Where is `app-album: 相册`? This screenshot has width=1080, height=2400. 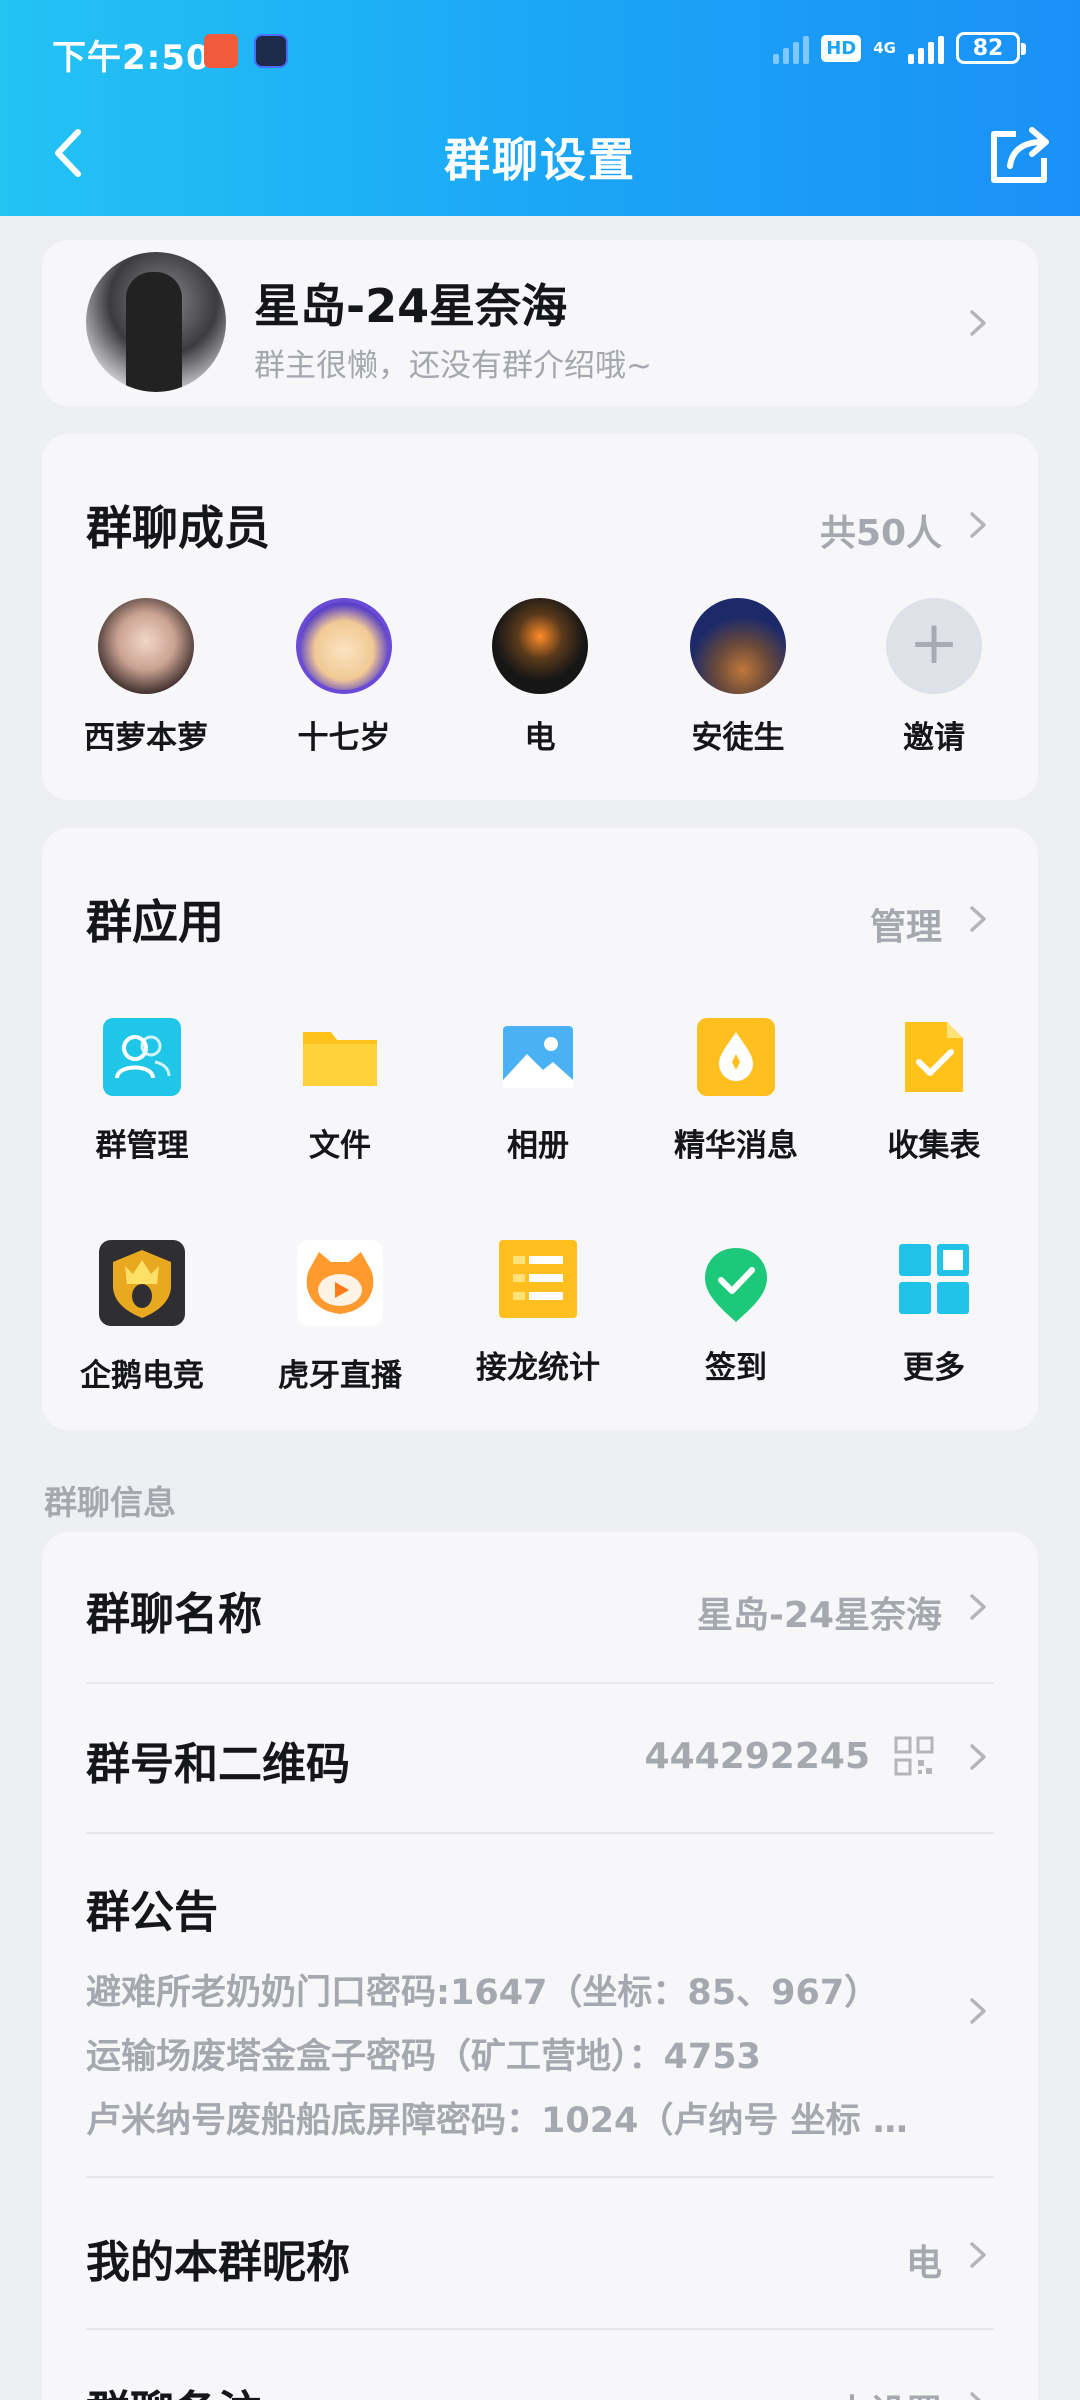 app-album: 相册 is located at coordinates (538, 1091).